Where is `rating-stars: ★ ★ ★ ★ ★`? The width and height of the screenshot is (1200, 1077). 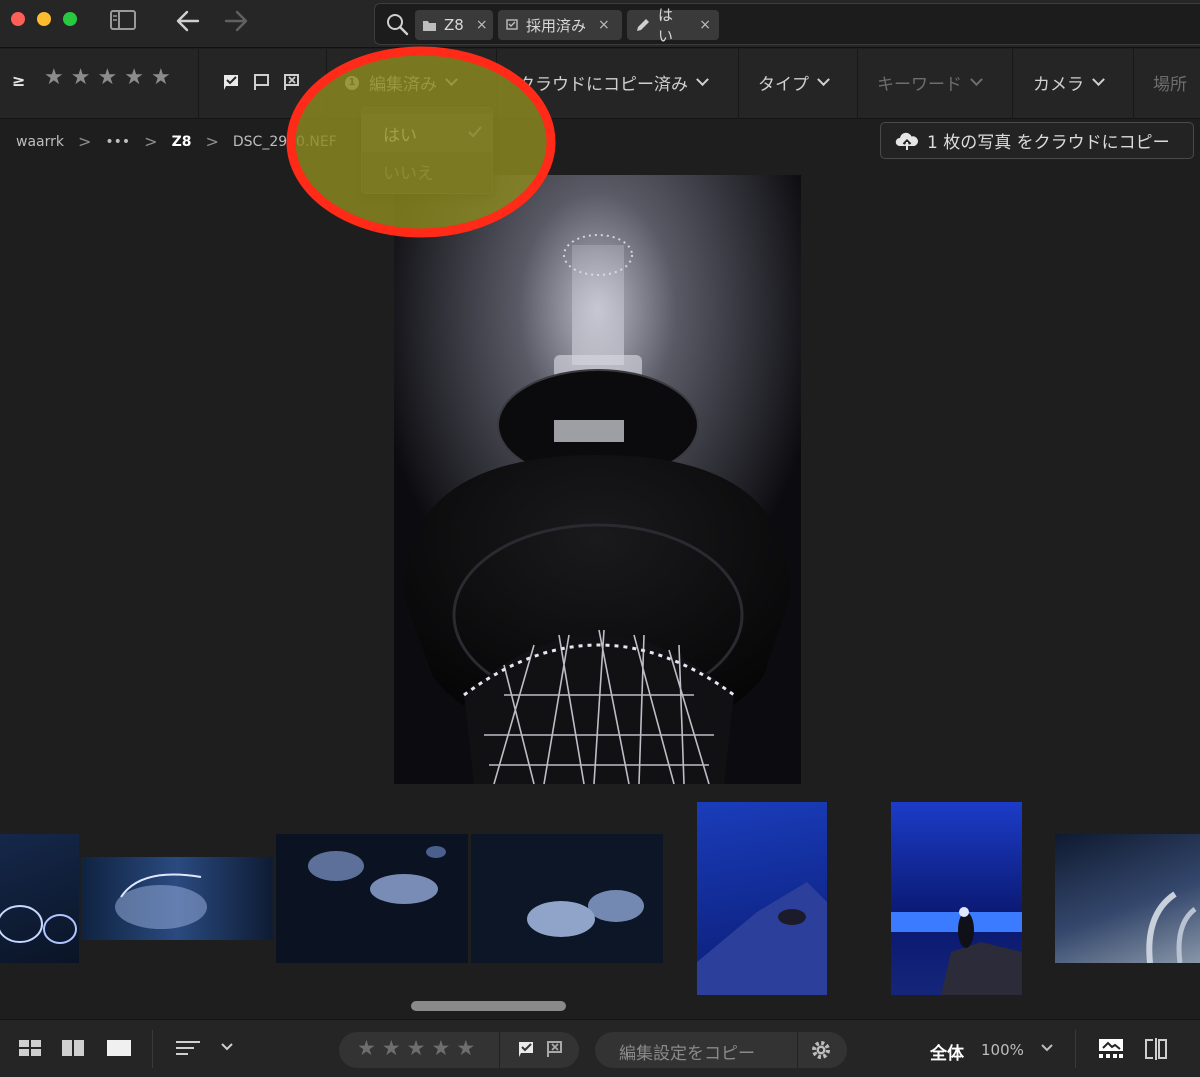
rating-stars: ★ ★ ★ ★ ★ is located at coordinates (416, 1048).